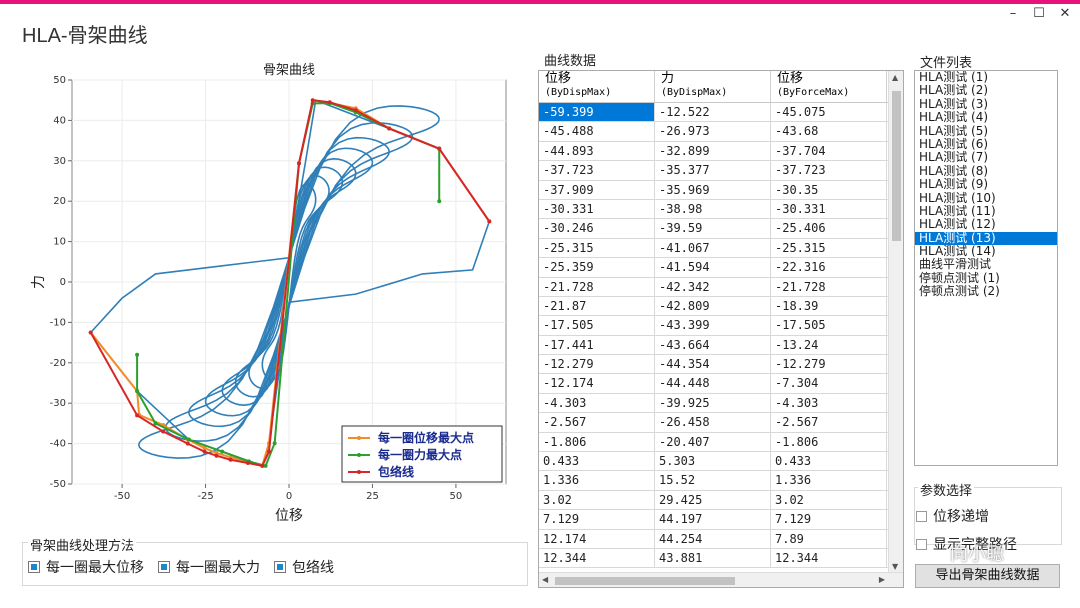 The height and width of the screenshot is (608, 1080). I want to click on table-row: -17.505 -43.399 -17.505, so click(714, 326).